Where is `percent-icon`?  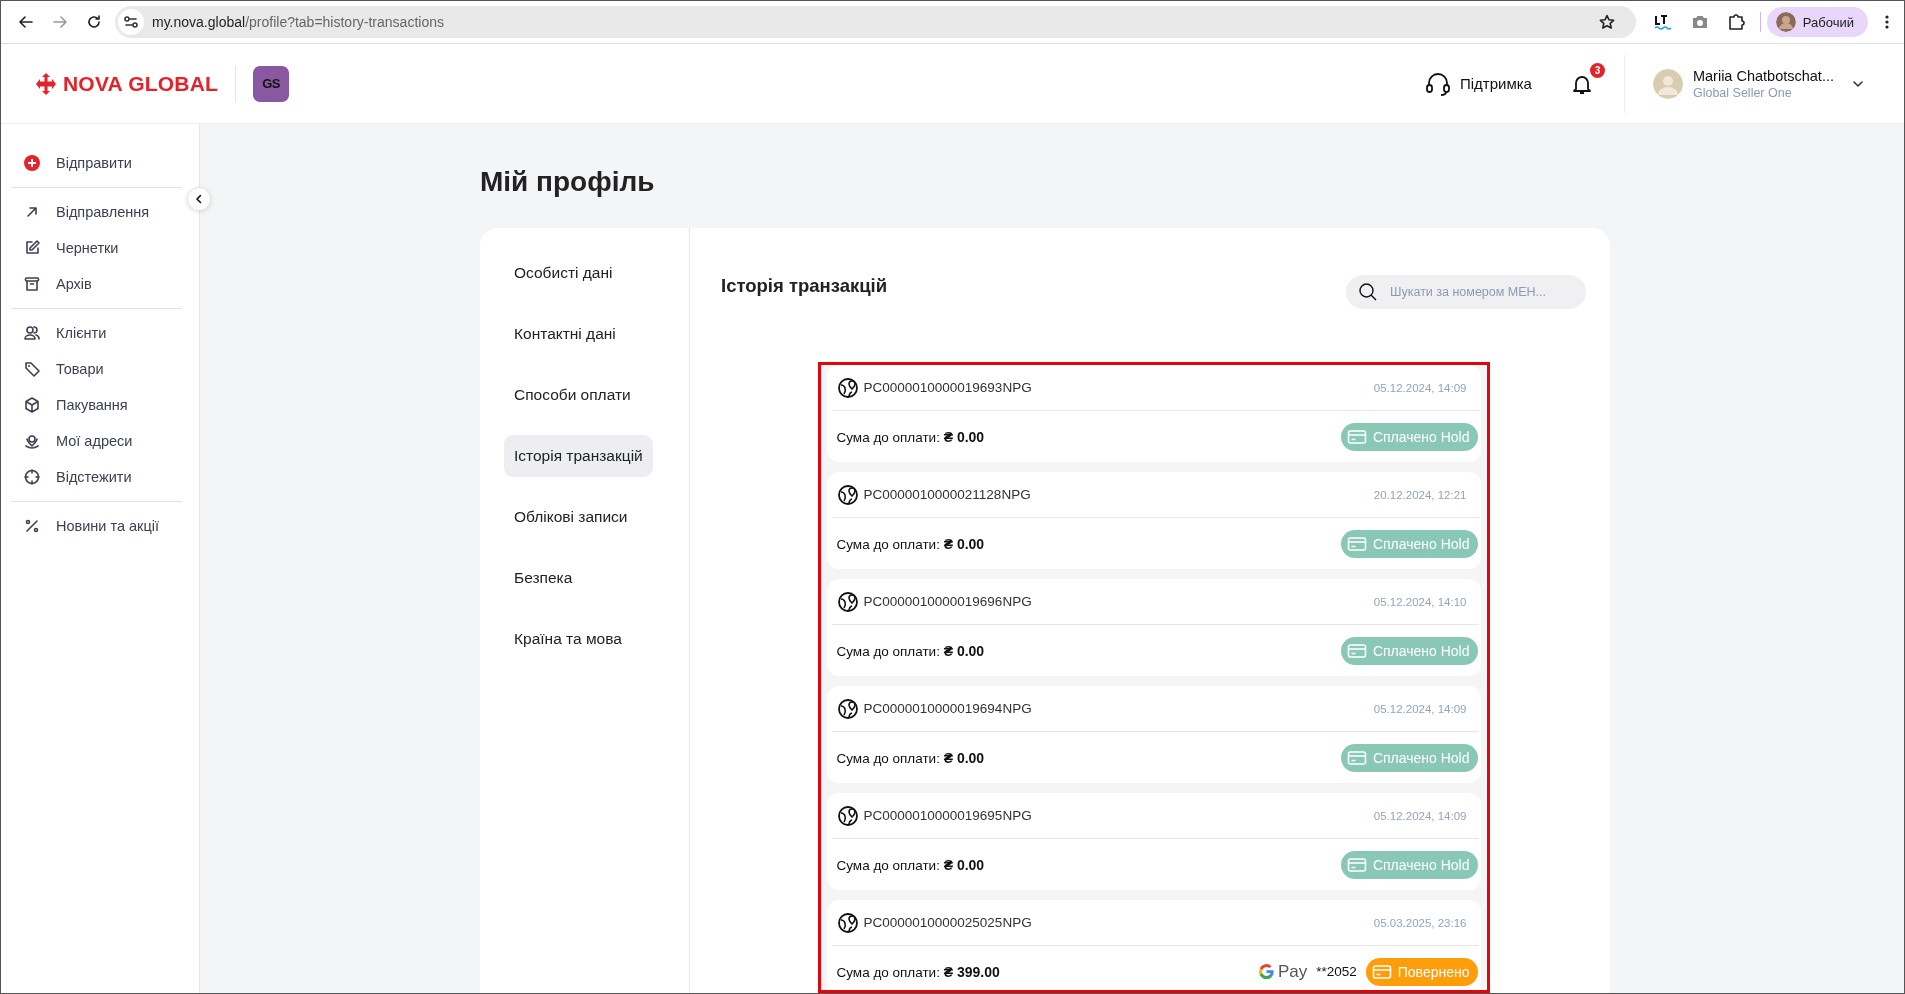
percent-icon is located at coordinates (32, 526).